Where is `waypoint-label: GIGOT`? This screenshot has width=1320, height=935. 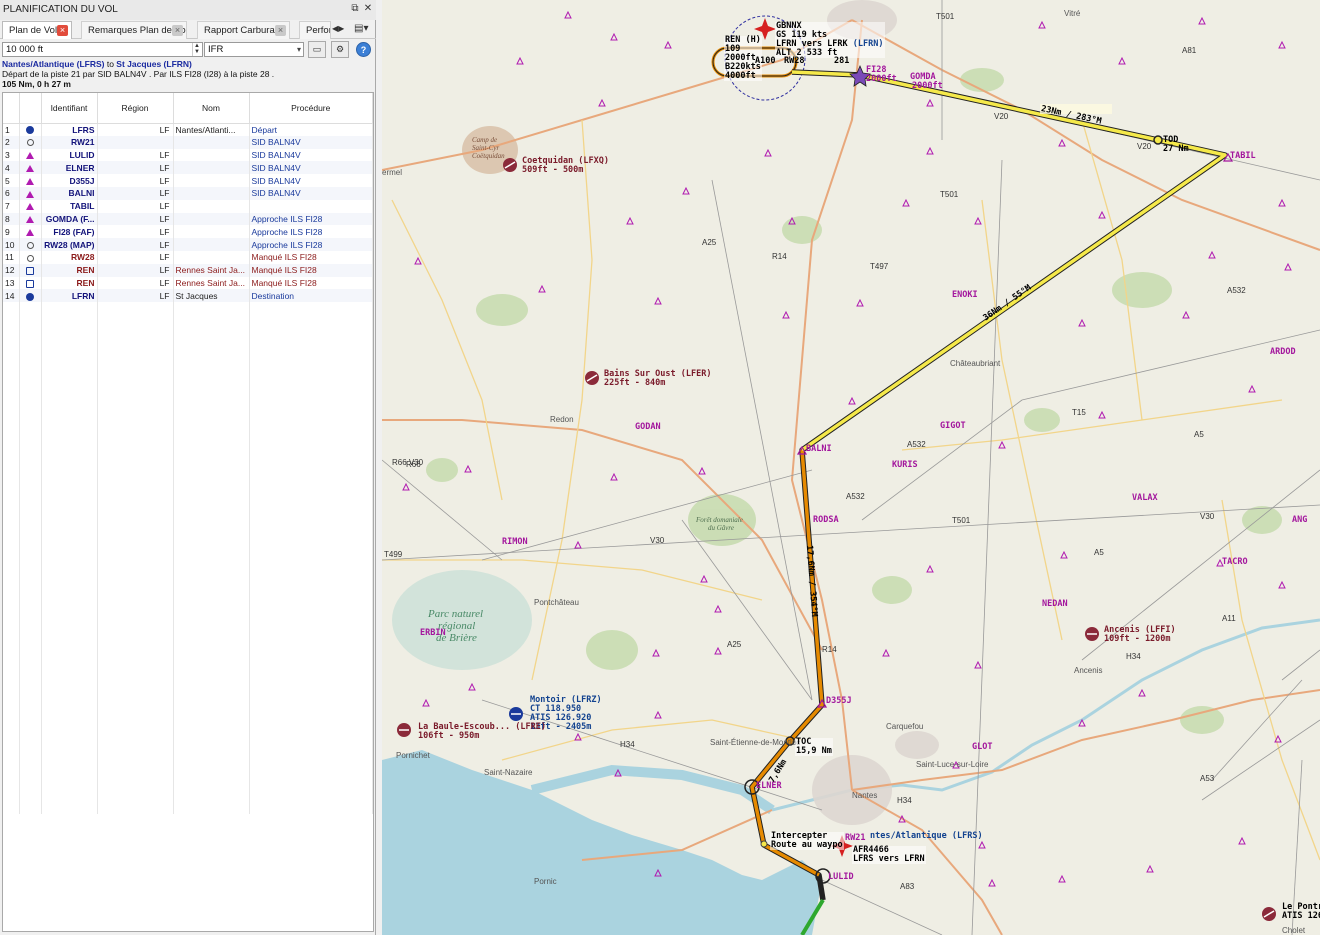 waypoint-label: GIGOT is located at coordinates (953, 426).